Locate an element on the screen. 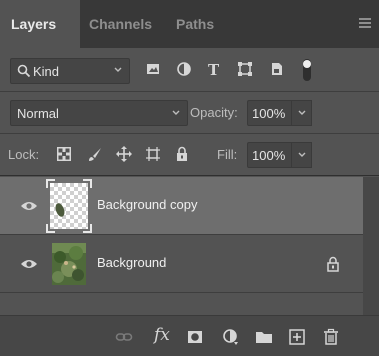 The image size is (379, 356). delete-layer-icon is located at coordinates (331, 337).